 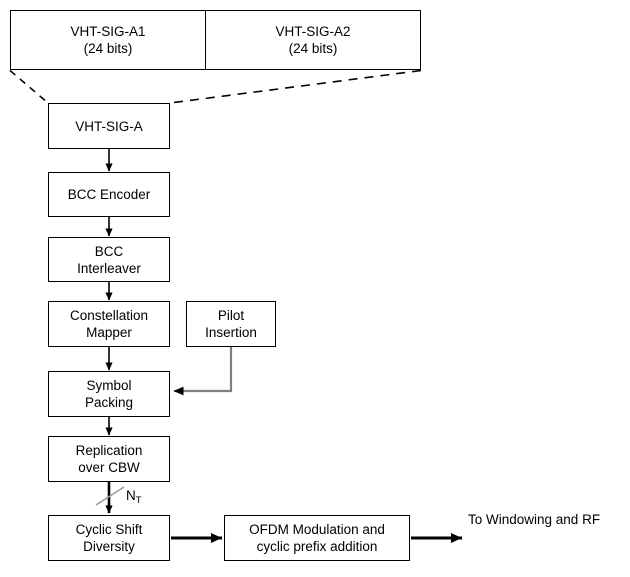 What do you see at coordinates (109, 394) in the screenshot?
I see `symbol-packing-box: Symbol Packing` at bounding box center [109, 394].